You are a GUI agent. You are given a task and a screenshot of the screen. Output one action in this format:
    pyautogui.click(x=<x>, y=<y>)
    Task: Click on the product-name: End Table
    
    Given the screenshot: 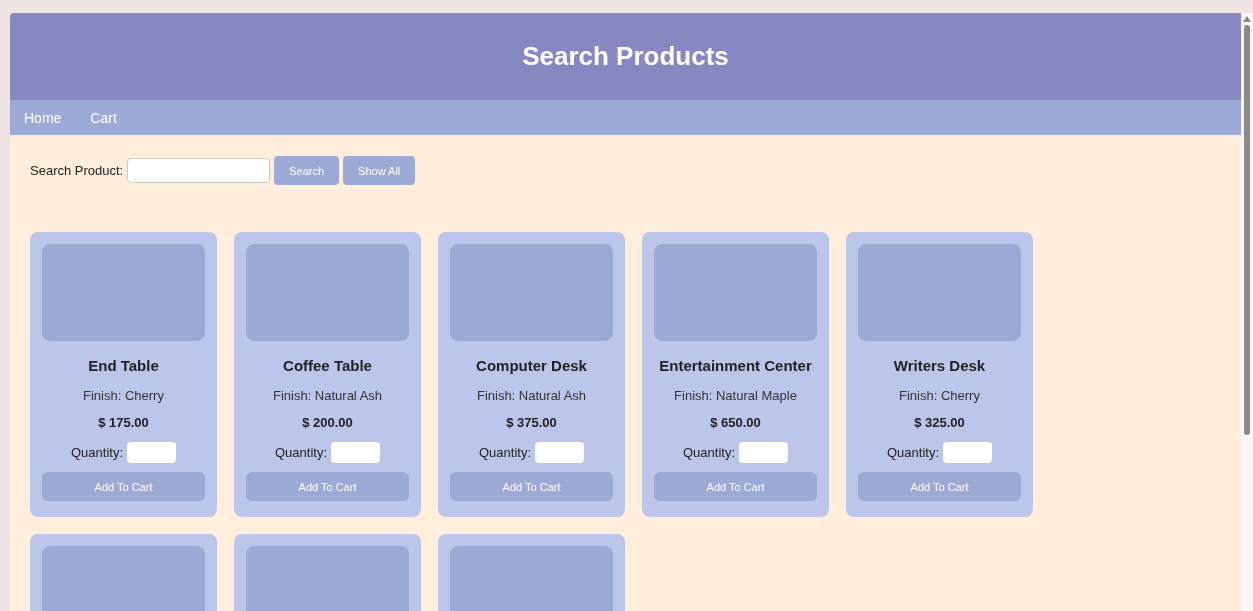 What is the action you would take?
    pyautogui.click(x=123, y=365)
    